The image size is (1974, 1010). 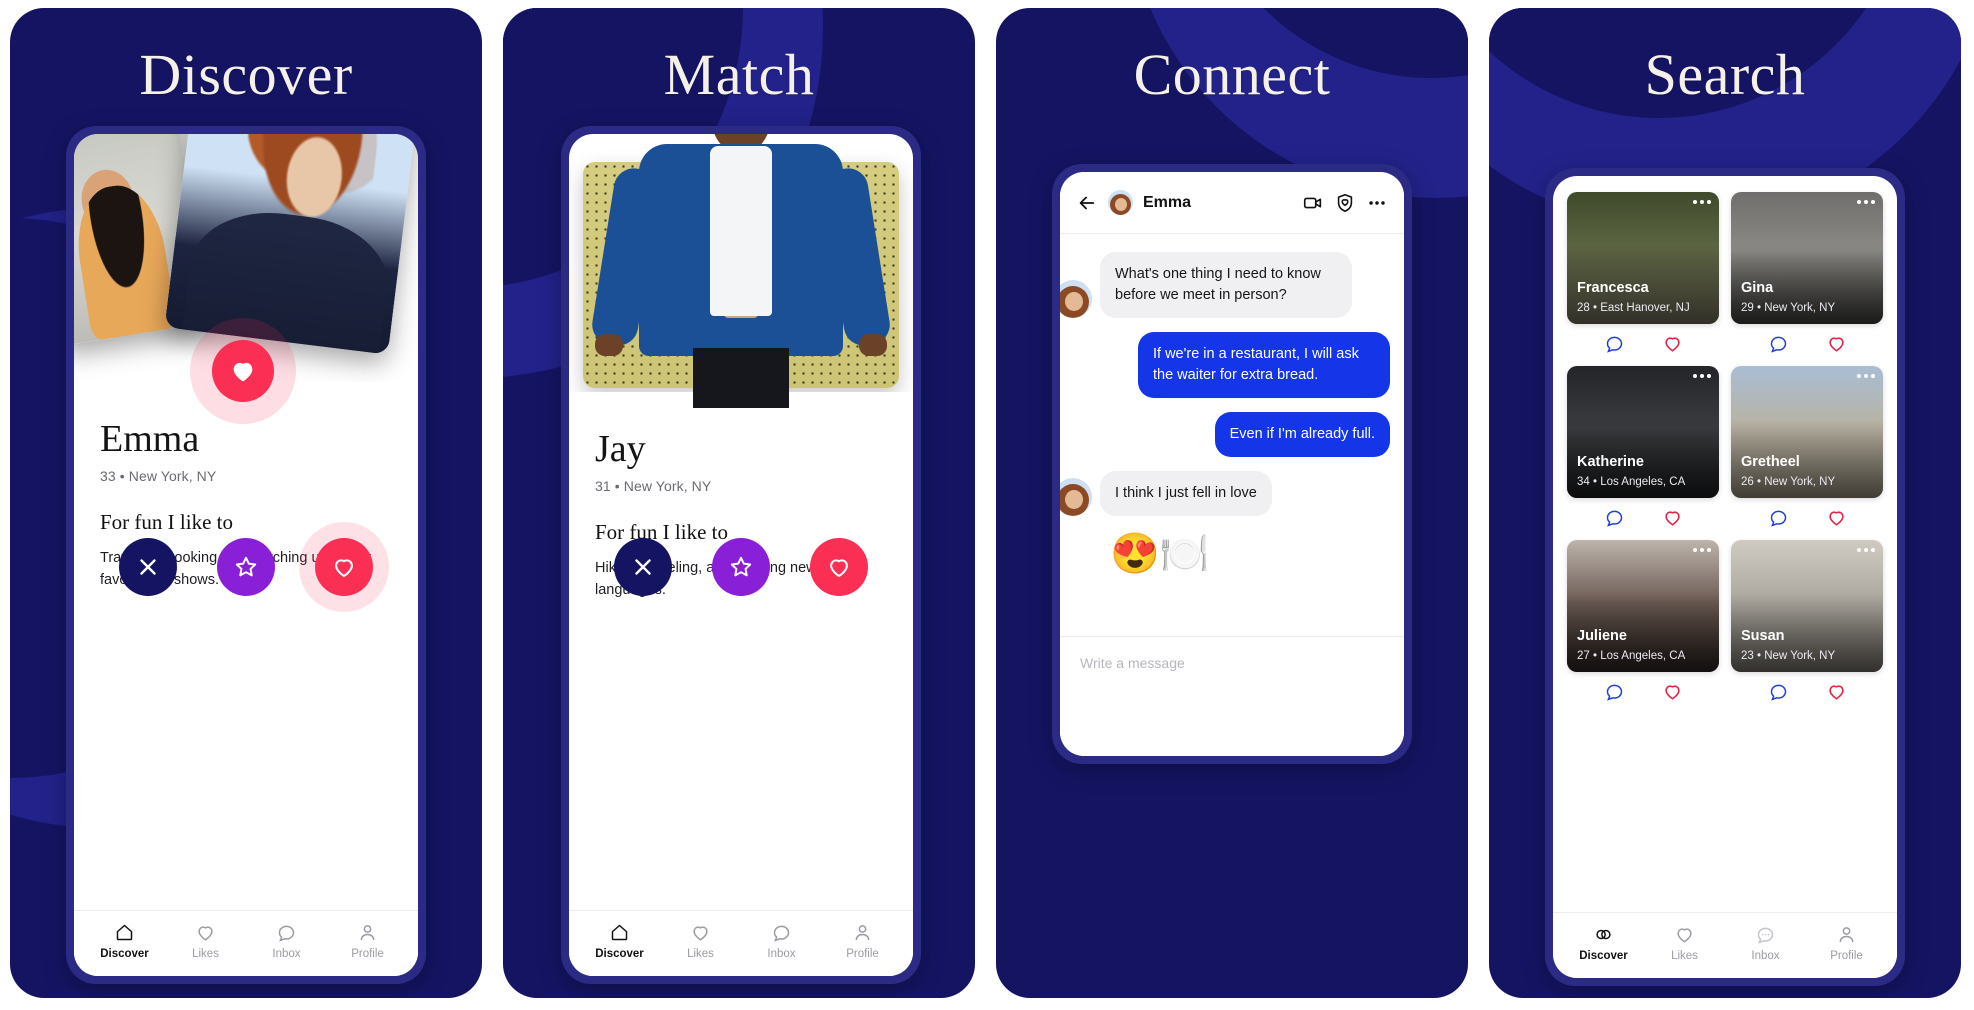 What do you see at coordinates (1788, 308) in the screenshot?
I see `profile-card-meta: 29 • New York, NY` at bounding box center [1788, 308].